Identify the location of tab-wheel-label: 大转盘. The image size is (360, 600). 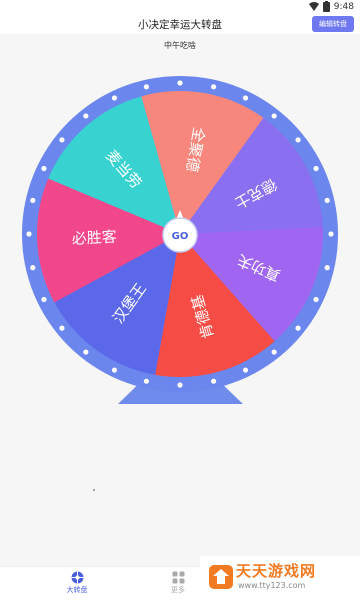
(77, 590).